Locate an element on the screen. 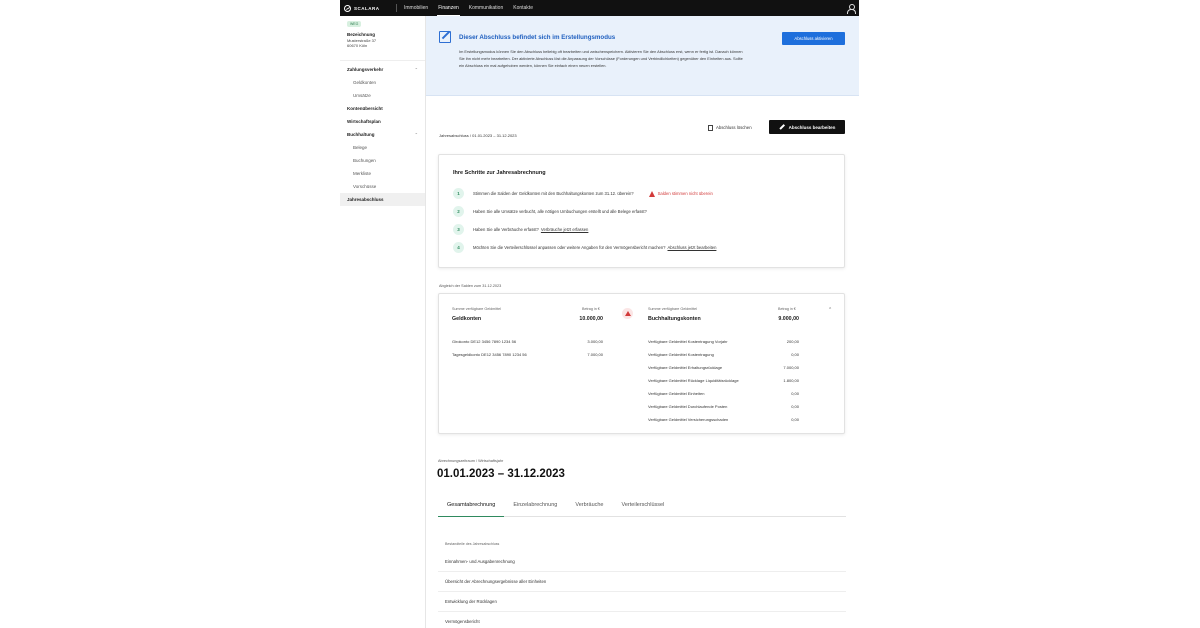  geldkonten-total: 10.000,00 is located at coordinates (591, 319).